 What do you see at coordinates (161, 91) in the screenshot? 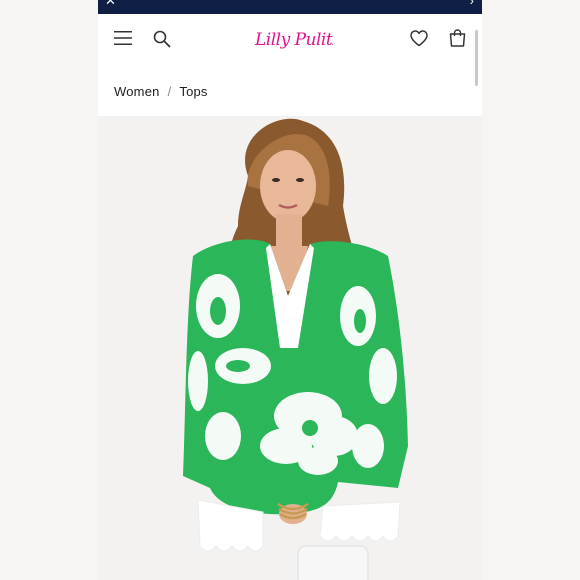
I see `breadcrumb: Women / Tops` at bounding box center [161, 91].